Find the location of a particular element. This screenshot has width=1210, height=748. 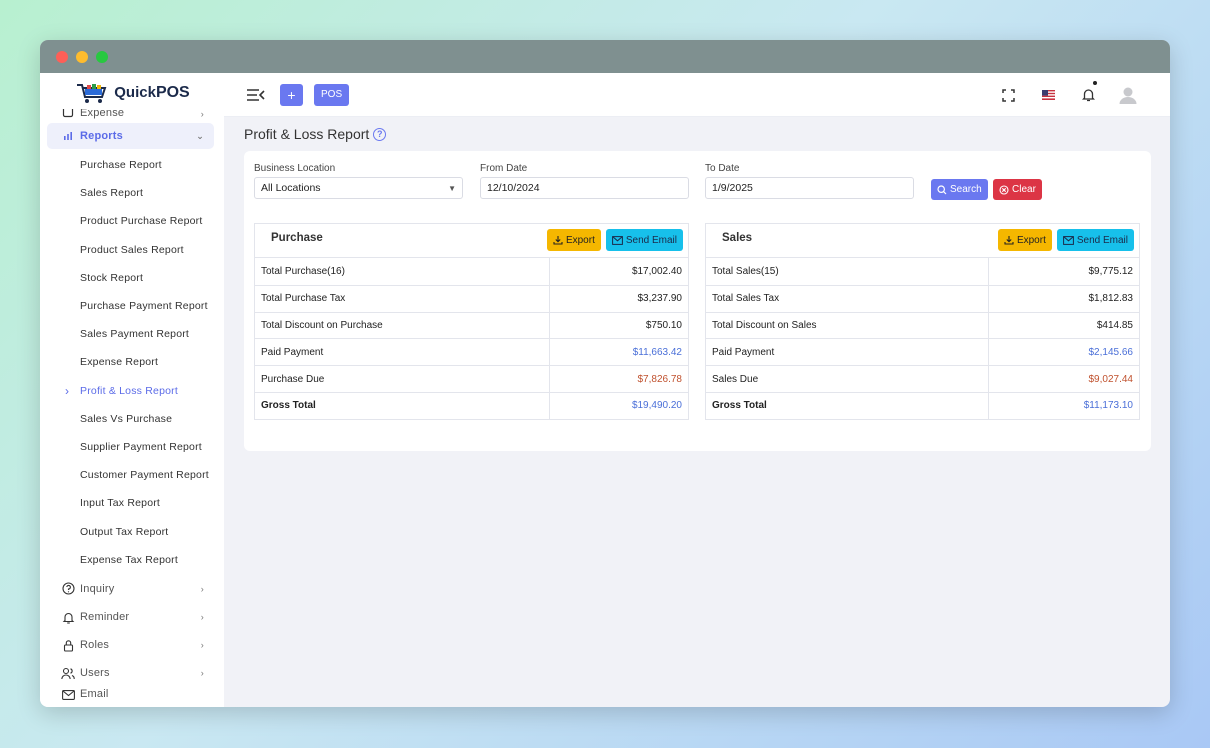

download-icon is located at coordinates (1009, 240).